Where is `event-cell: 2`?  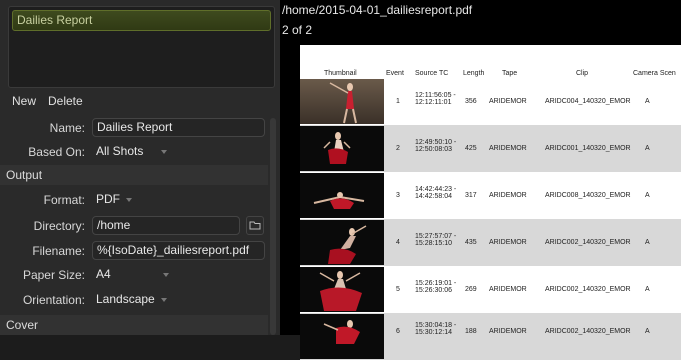
event-cell: 2 is located at coordinates (398, 148).